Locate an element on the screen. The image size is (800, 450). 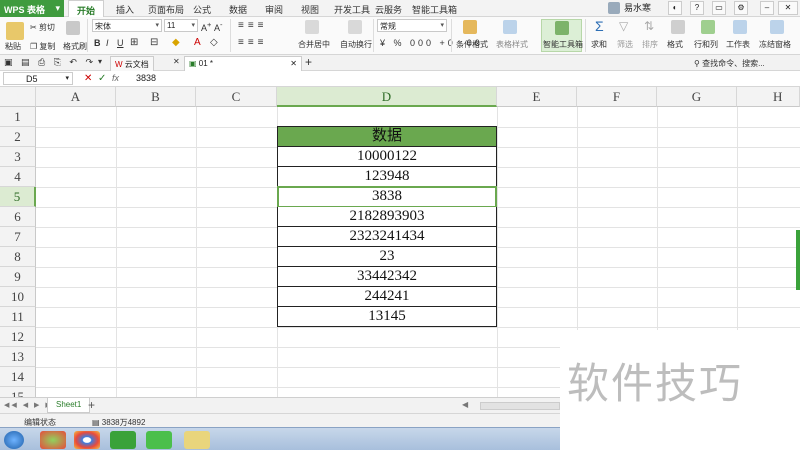
merge-cells-icon: ⊟ is located at coordinates (154, 42).